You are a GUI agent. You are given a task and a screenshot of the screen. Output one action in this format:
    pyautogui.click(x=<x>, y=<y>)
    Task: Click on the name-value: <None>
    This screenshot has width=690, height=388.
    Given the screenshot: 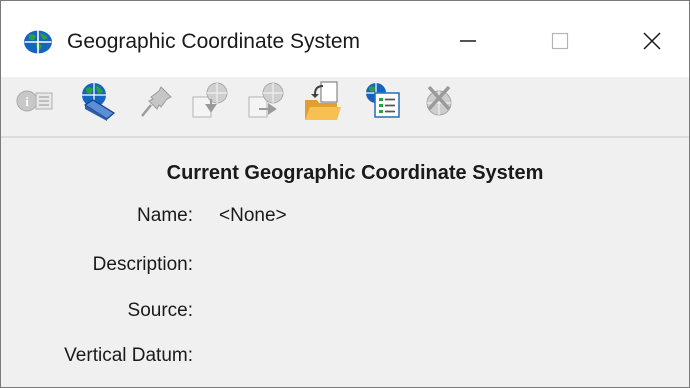 What is the action you would take?
    pyautogui.click(x=253, y=215)
    